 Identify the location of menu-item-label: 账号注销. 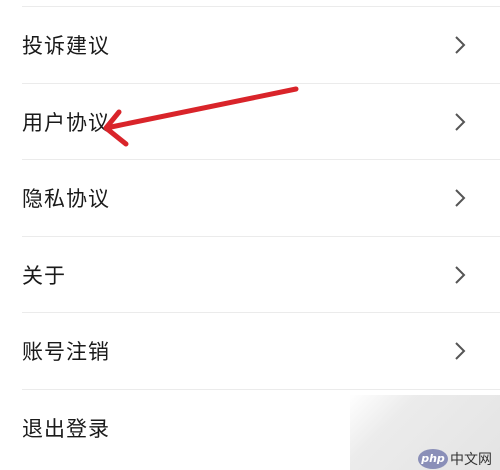
(66, 352).